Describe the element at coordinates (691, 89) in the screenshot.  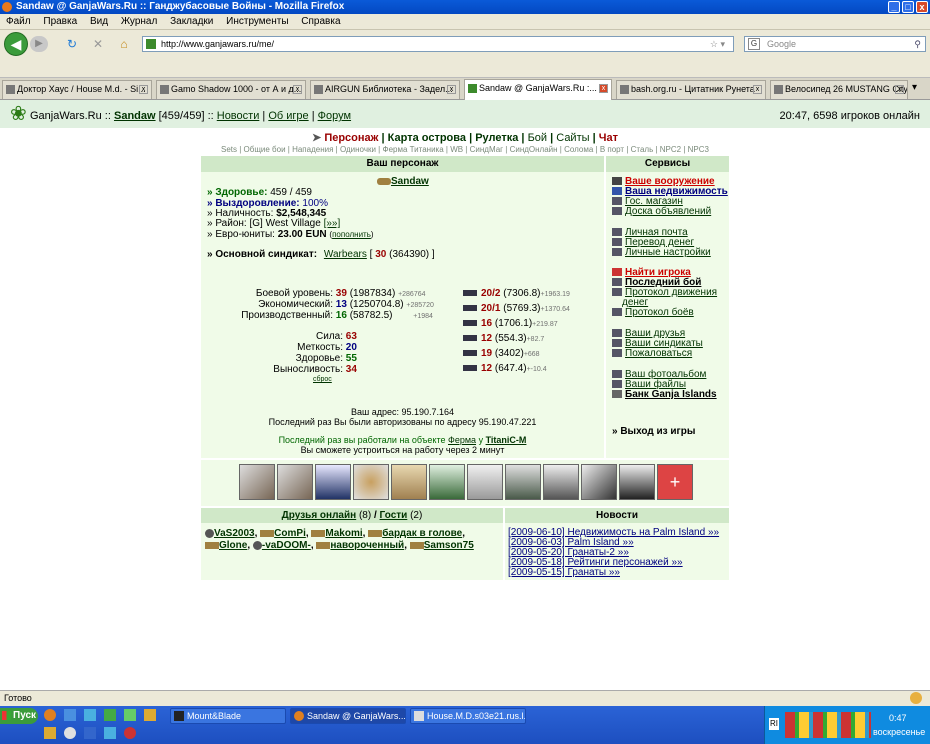
I see `tab-bash: bash.org.ru - Цитатник Рунета x` at that location.